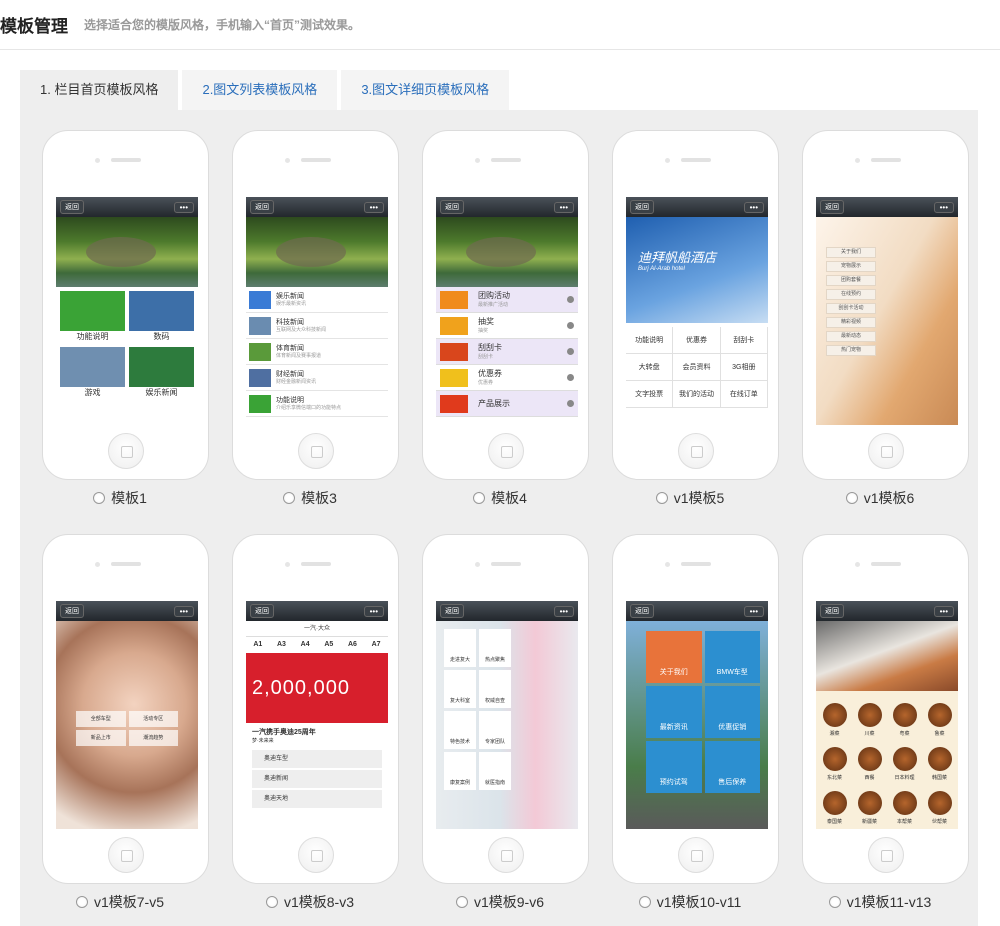  What do you see at coordinates (939, 716) in the screenshot?
I see `cuisine-item: 鲁菜` at bounding box center [939, 716].